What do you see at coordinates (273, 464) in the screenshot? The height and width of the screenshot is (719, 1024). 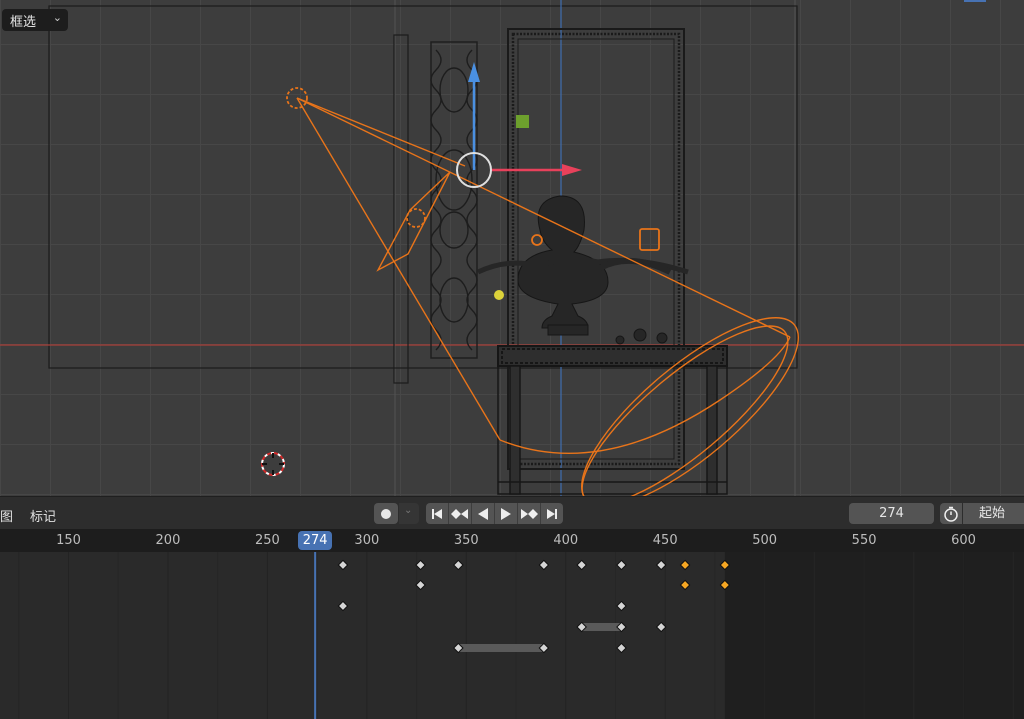 I see `3d-cursor-icon` at bounding box center [273, 464].